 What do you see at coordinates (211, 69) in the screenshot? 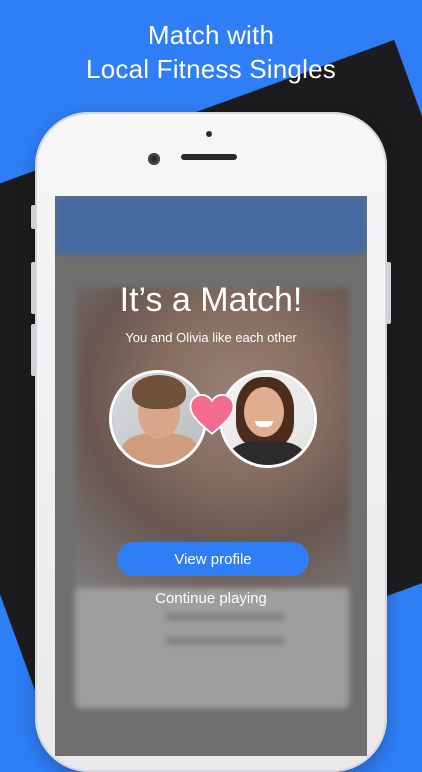
I see `headline-line-2: Local Fitness Singles` at bounding box center [211, 69].